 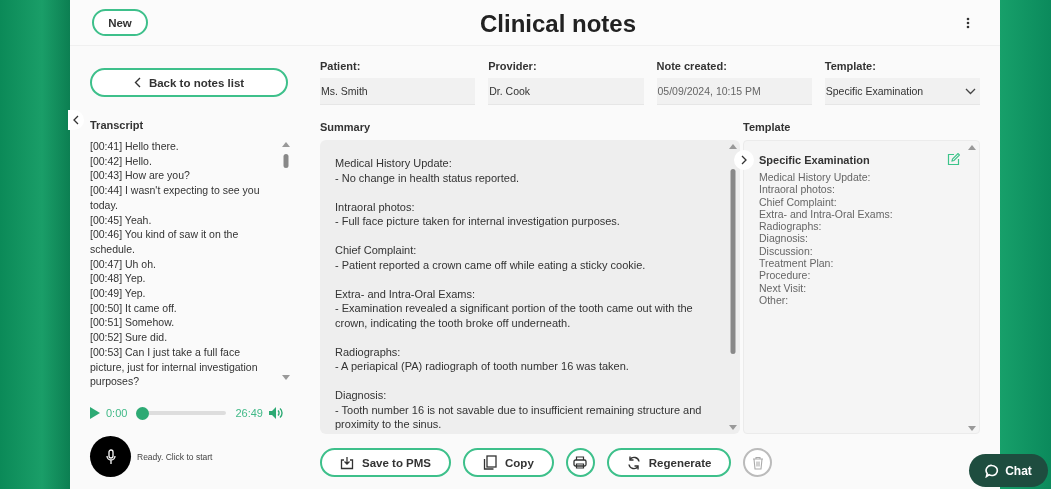 I want to click on edit-icon, so click(x=953, y=159).